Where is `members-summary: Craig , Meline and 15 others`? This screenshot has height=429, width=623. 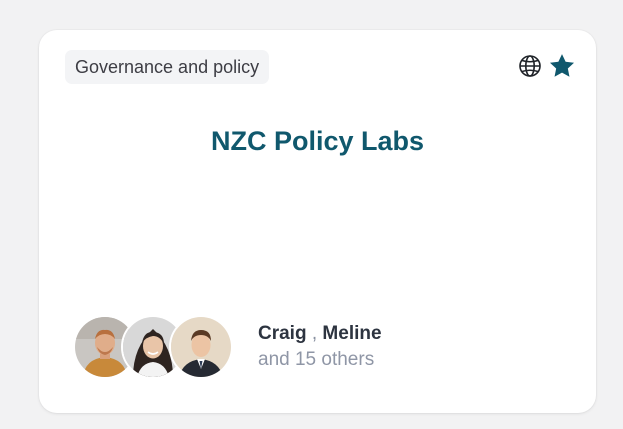 members-summary: Craig , Meline and 15 others is located at coordinates (227, 347).